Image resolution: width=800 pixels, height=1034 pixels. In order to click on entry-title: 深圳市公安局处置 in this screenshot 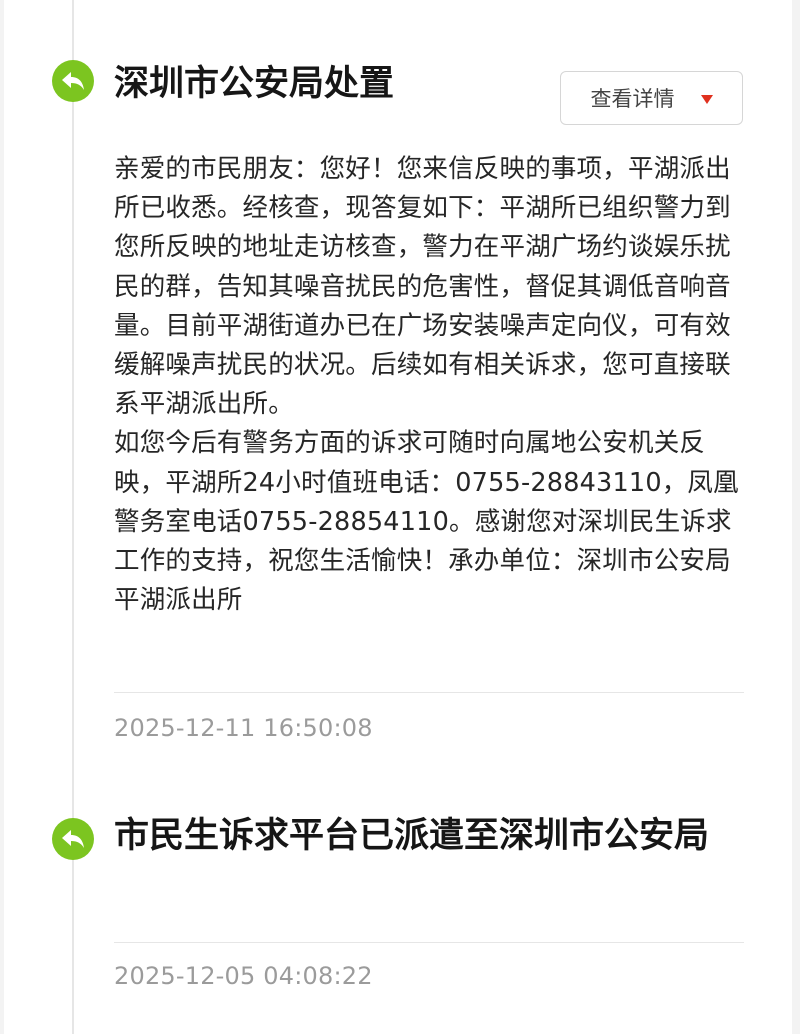, I will do `click(254, 84)`.